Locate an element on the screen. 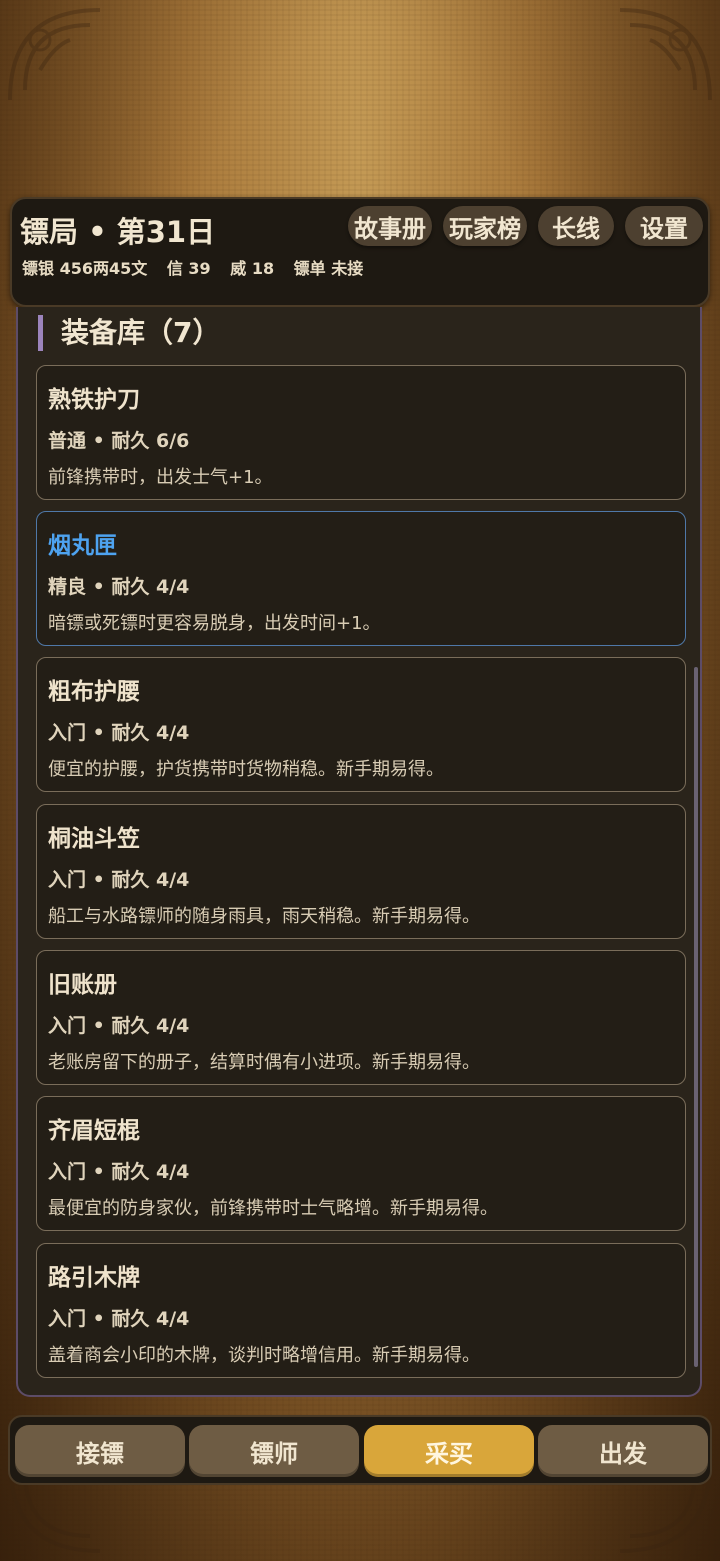 Image resolution: width=720 pixels, height=1561 pixels. item-name: 齐眉短棍 is located at coordinates (94, 1131).